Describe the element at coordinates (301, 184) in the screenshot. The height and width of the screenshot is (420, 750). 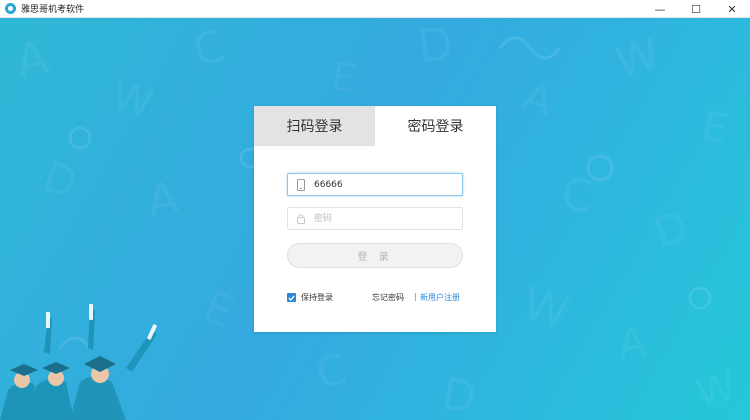
I see `phone-icon` at that location.